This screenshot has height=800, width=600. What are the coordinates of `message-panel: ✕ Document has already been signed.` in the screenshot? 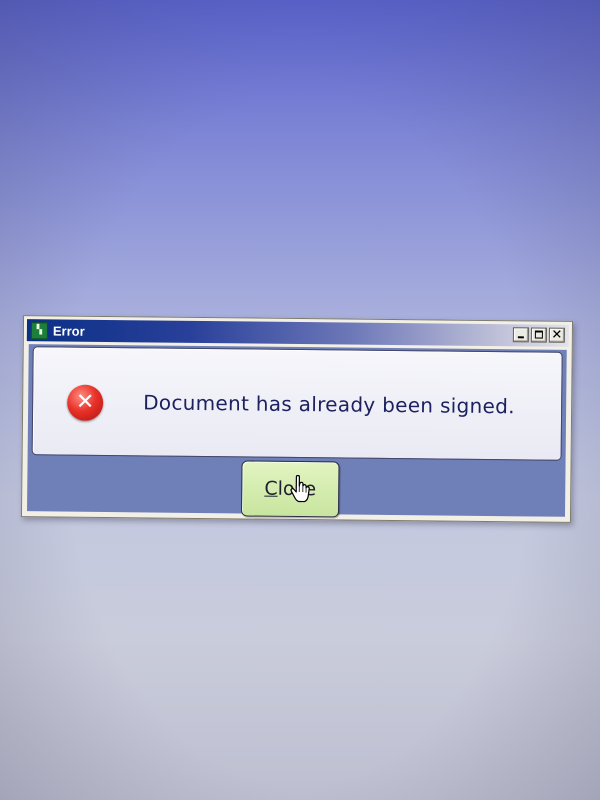 It's located at (297, 403).